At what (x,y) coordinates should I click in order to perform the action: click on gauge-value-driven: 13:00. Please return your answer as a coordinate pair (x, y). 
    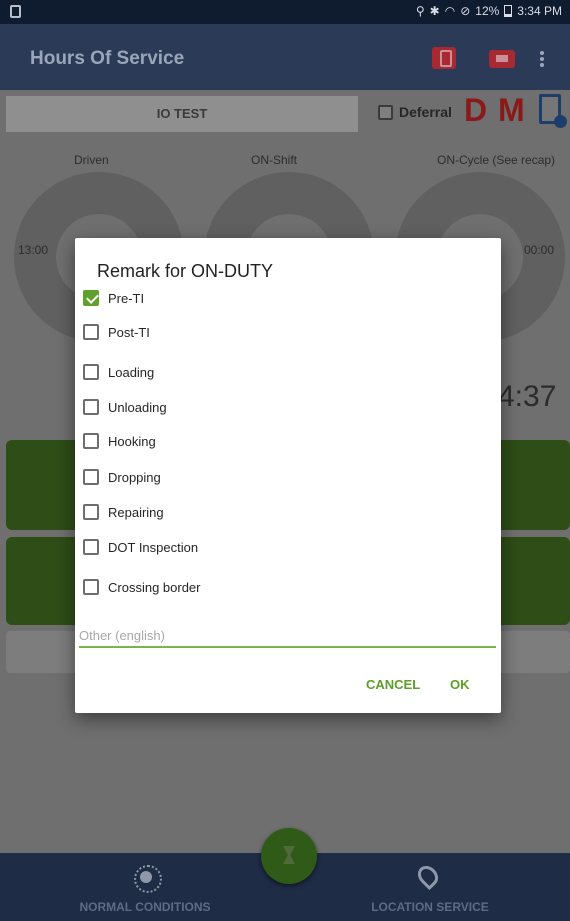
    Looking at the image, I should click on (33, 250).